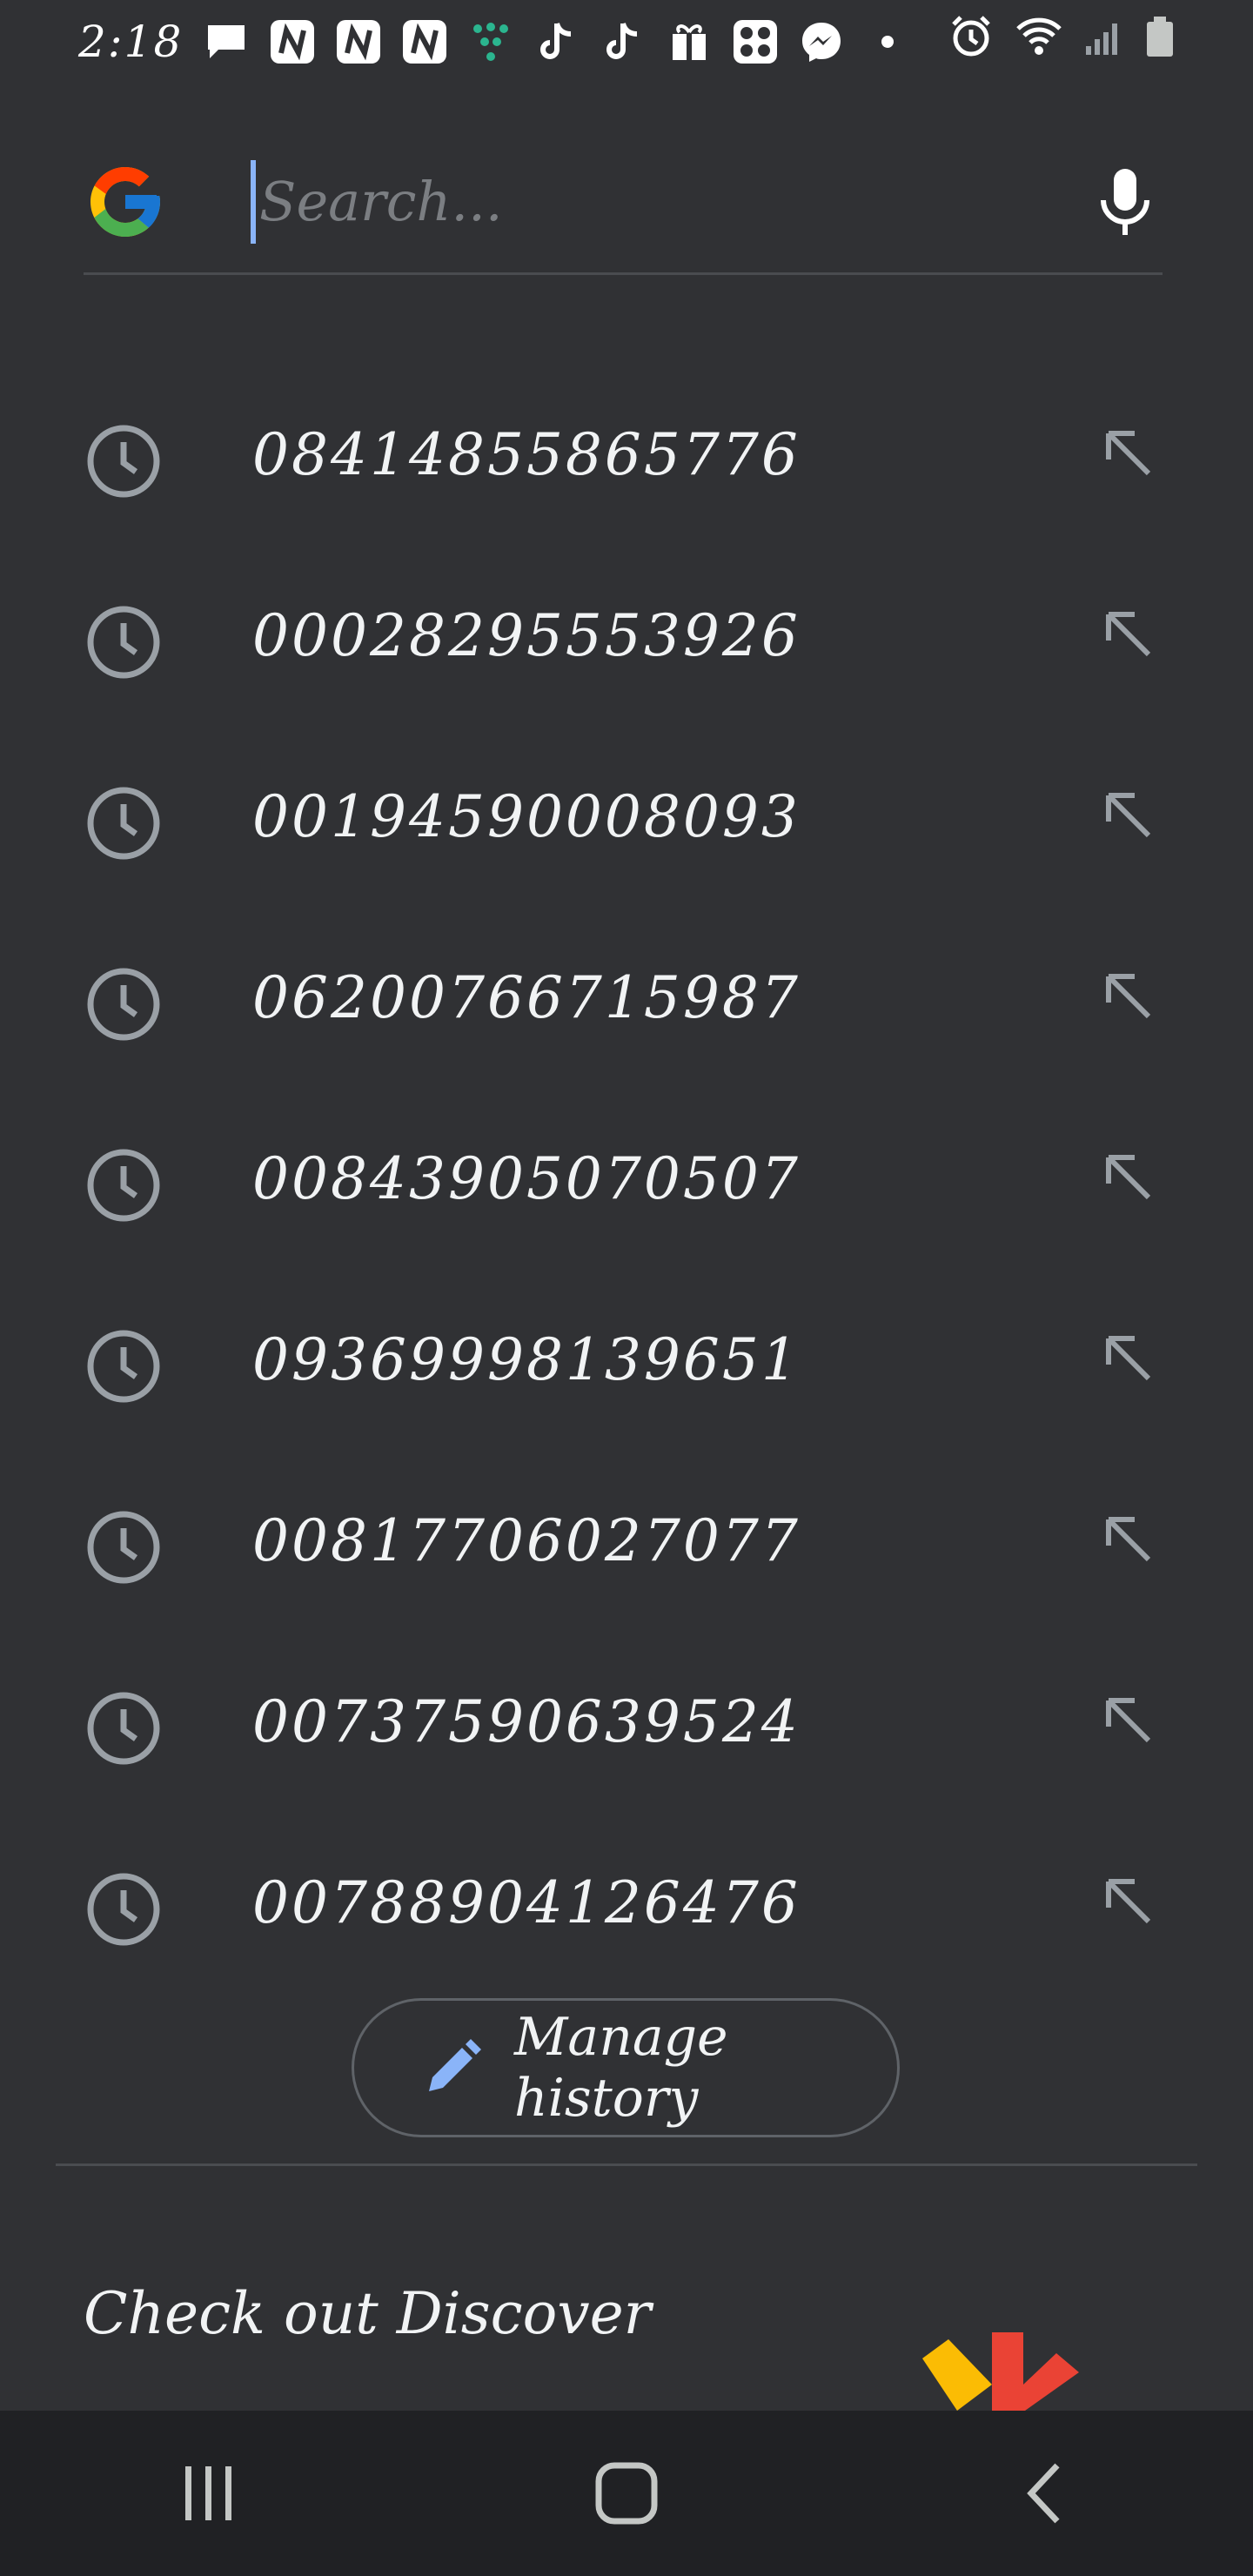  I want to click on history-item: 09369998139651, so click(626, 1367).